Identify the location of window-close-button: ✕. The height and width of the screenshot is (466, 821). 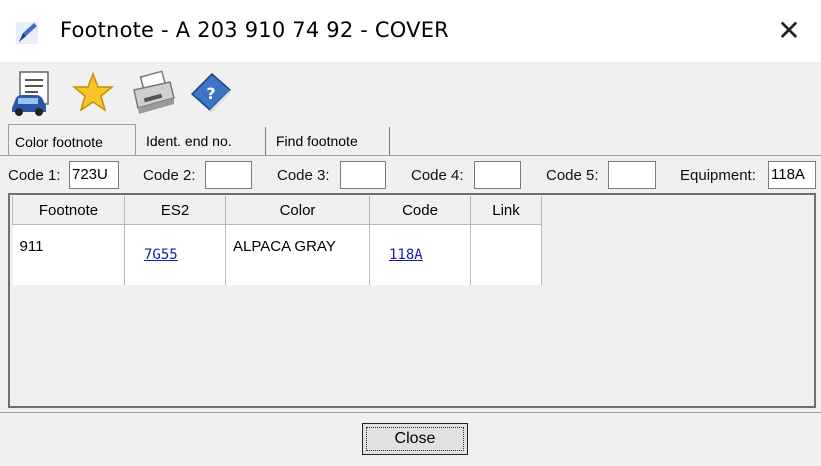
(789, 31).